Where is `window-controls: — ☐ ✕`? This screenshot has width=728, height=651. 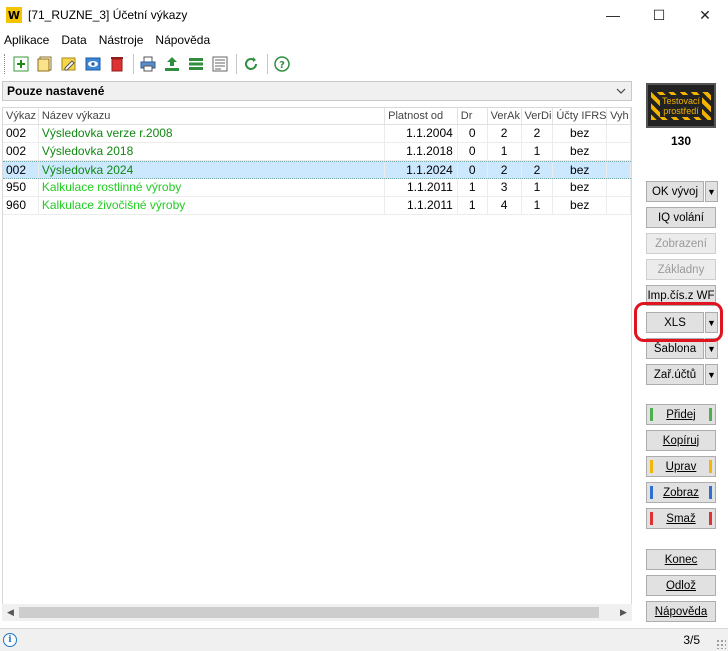 window-controls: — ☐ ✕ is located at coordinates (659, 15).